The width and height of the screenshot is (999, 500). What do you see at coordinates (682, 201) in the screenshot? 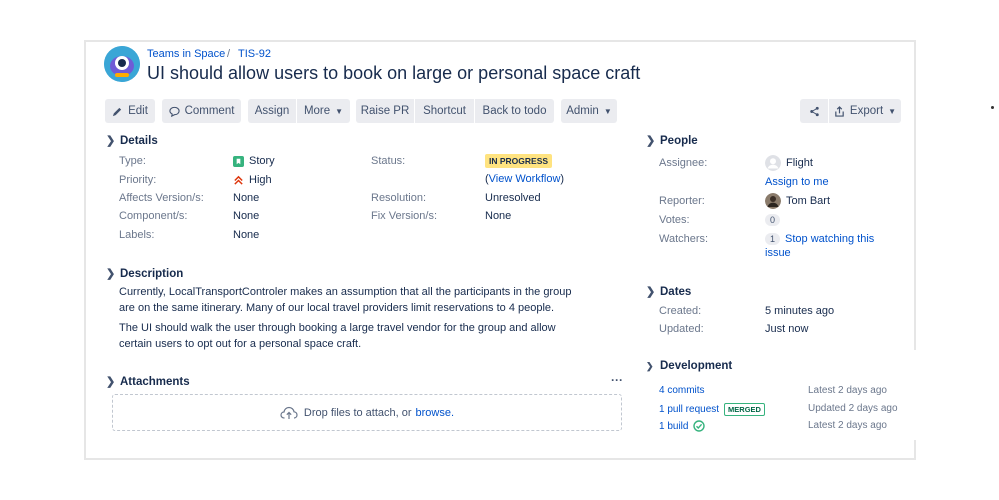
I see `reporter-label: Reporter:` at bounding box center [682, 201].